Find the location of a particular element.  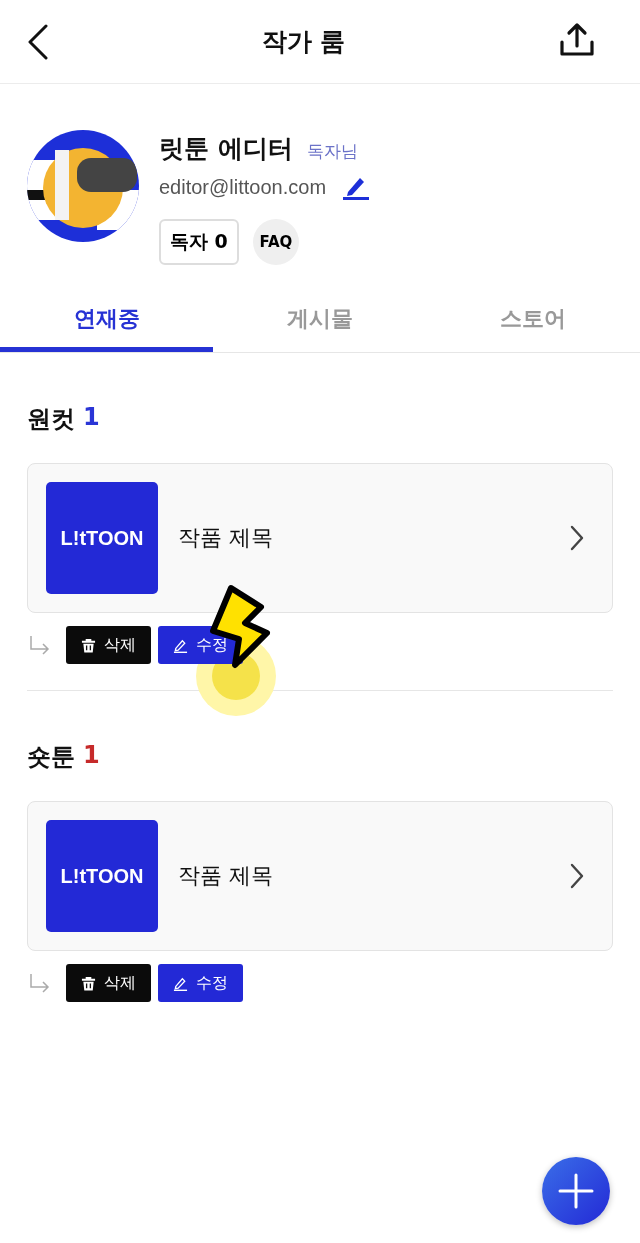

back-icon is located at coordinates (38, 41).